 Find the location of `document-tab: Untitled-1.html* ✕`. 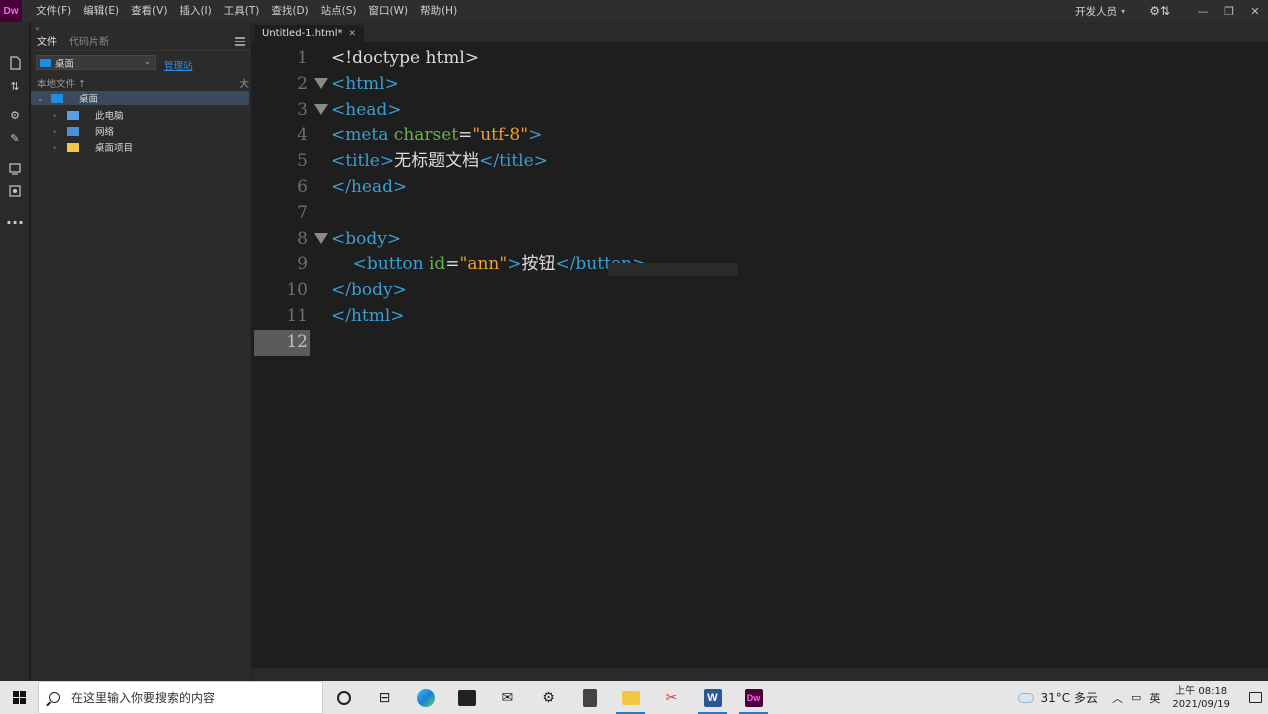

document-tab: Untitled-1.html* ✕ is located at coordinates (309, 33).